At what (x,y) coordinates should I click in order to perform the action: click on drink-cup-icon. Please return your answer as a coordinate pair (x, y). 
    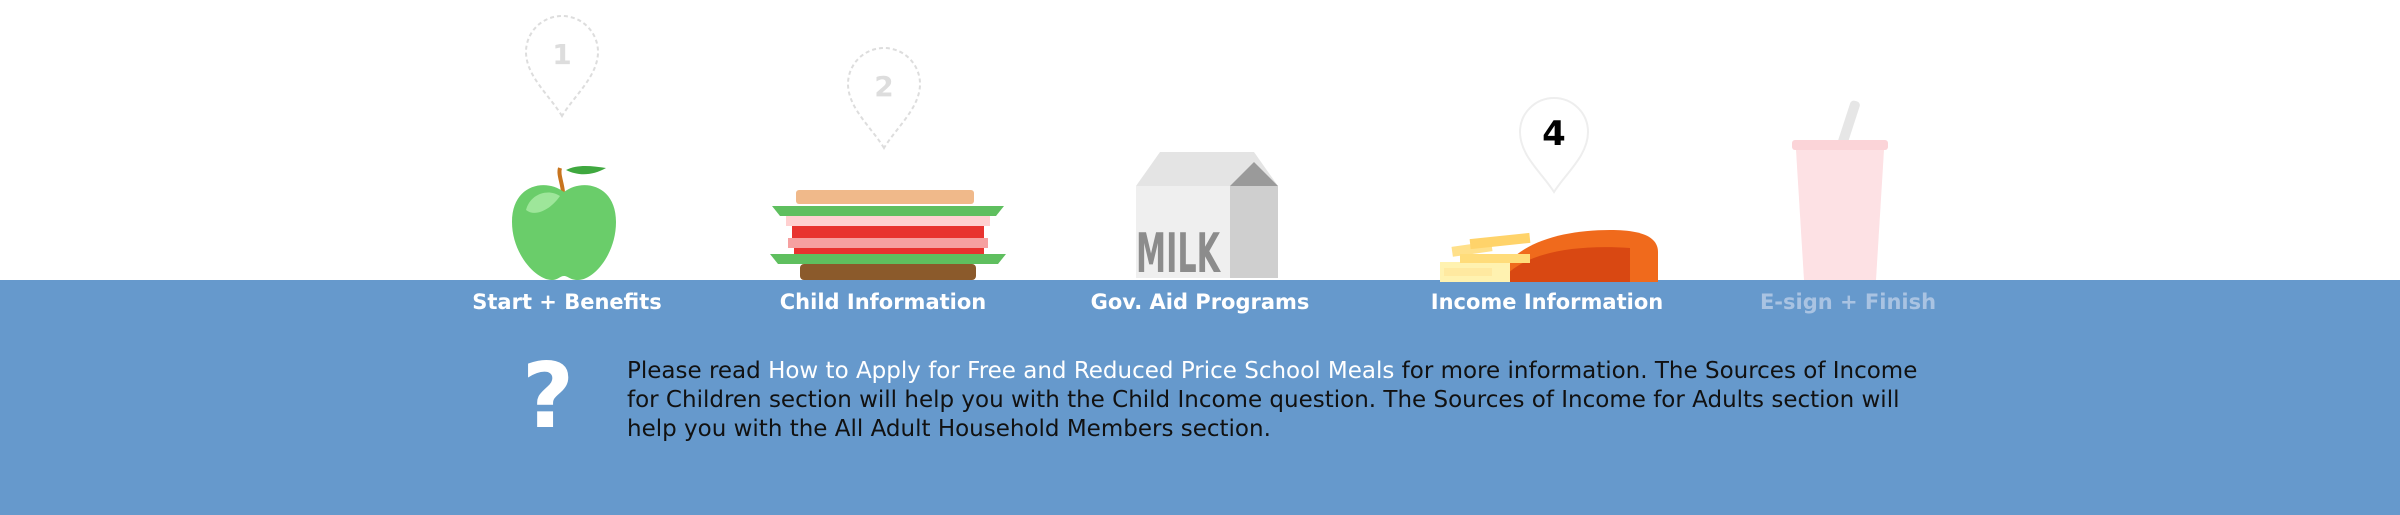
    Looking at the image, I should click on (1840, 191).